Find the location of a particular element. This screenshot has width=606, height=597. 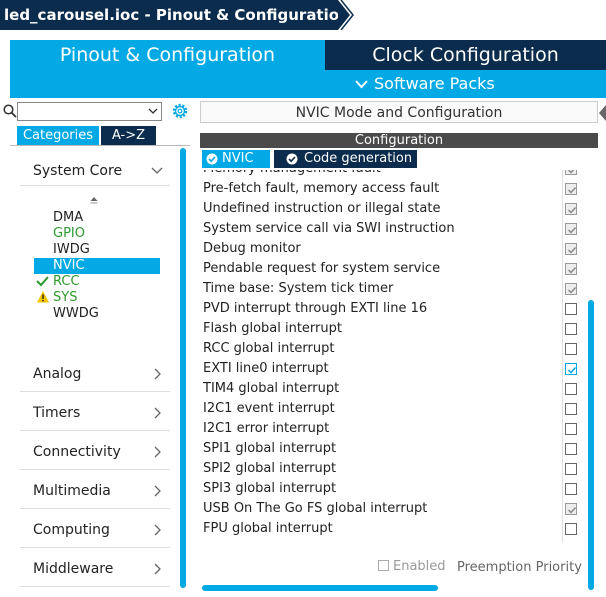

subtab-code-generation: Code generation is located at coordinates (345, 159).